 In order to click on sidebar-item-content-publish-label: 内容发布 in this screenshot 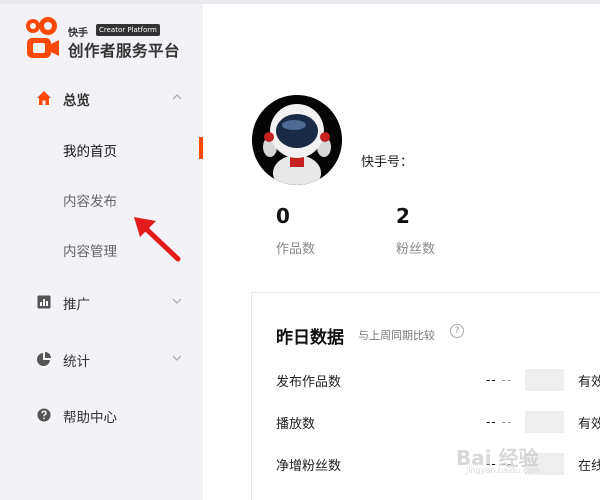, I will do `click(90, 202)`.